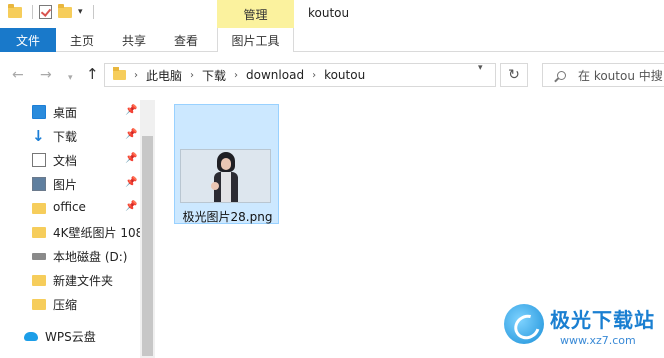 Image resolution: width=664 pixels, height=358 pixels. I want to click on pictures-icon, so click(39, 184).